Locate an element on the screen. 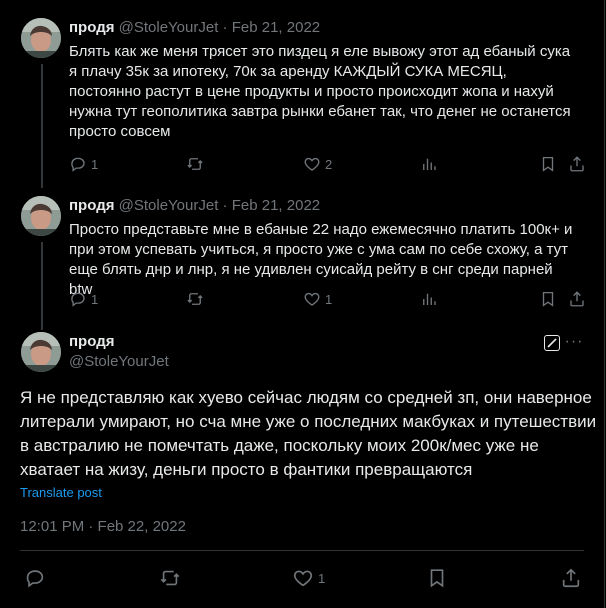 The width and height of the screenshot is (606, 608). focused-post-actions: 1 is located at coordinates (302, 578).